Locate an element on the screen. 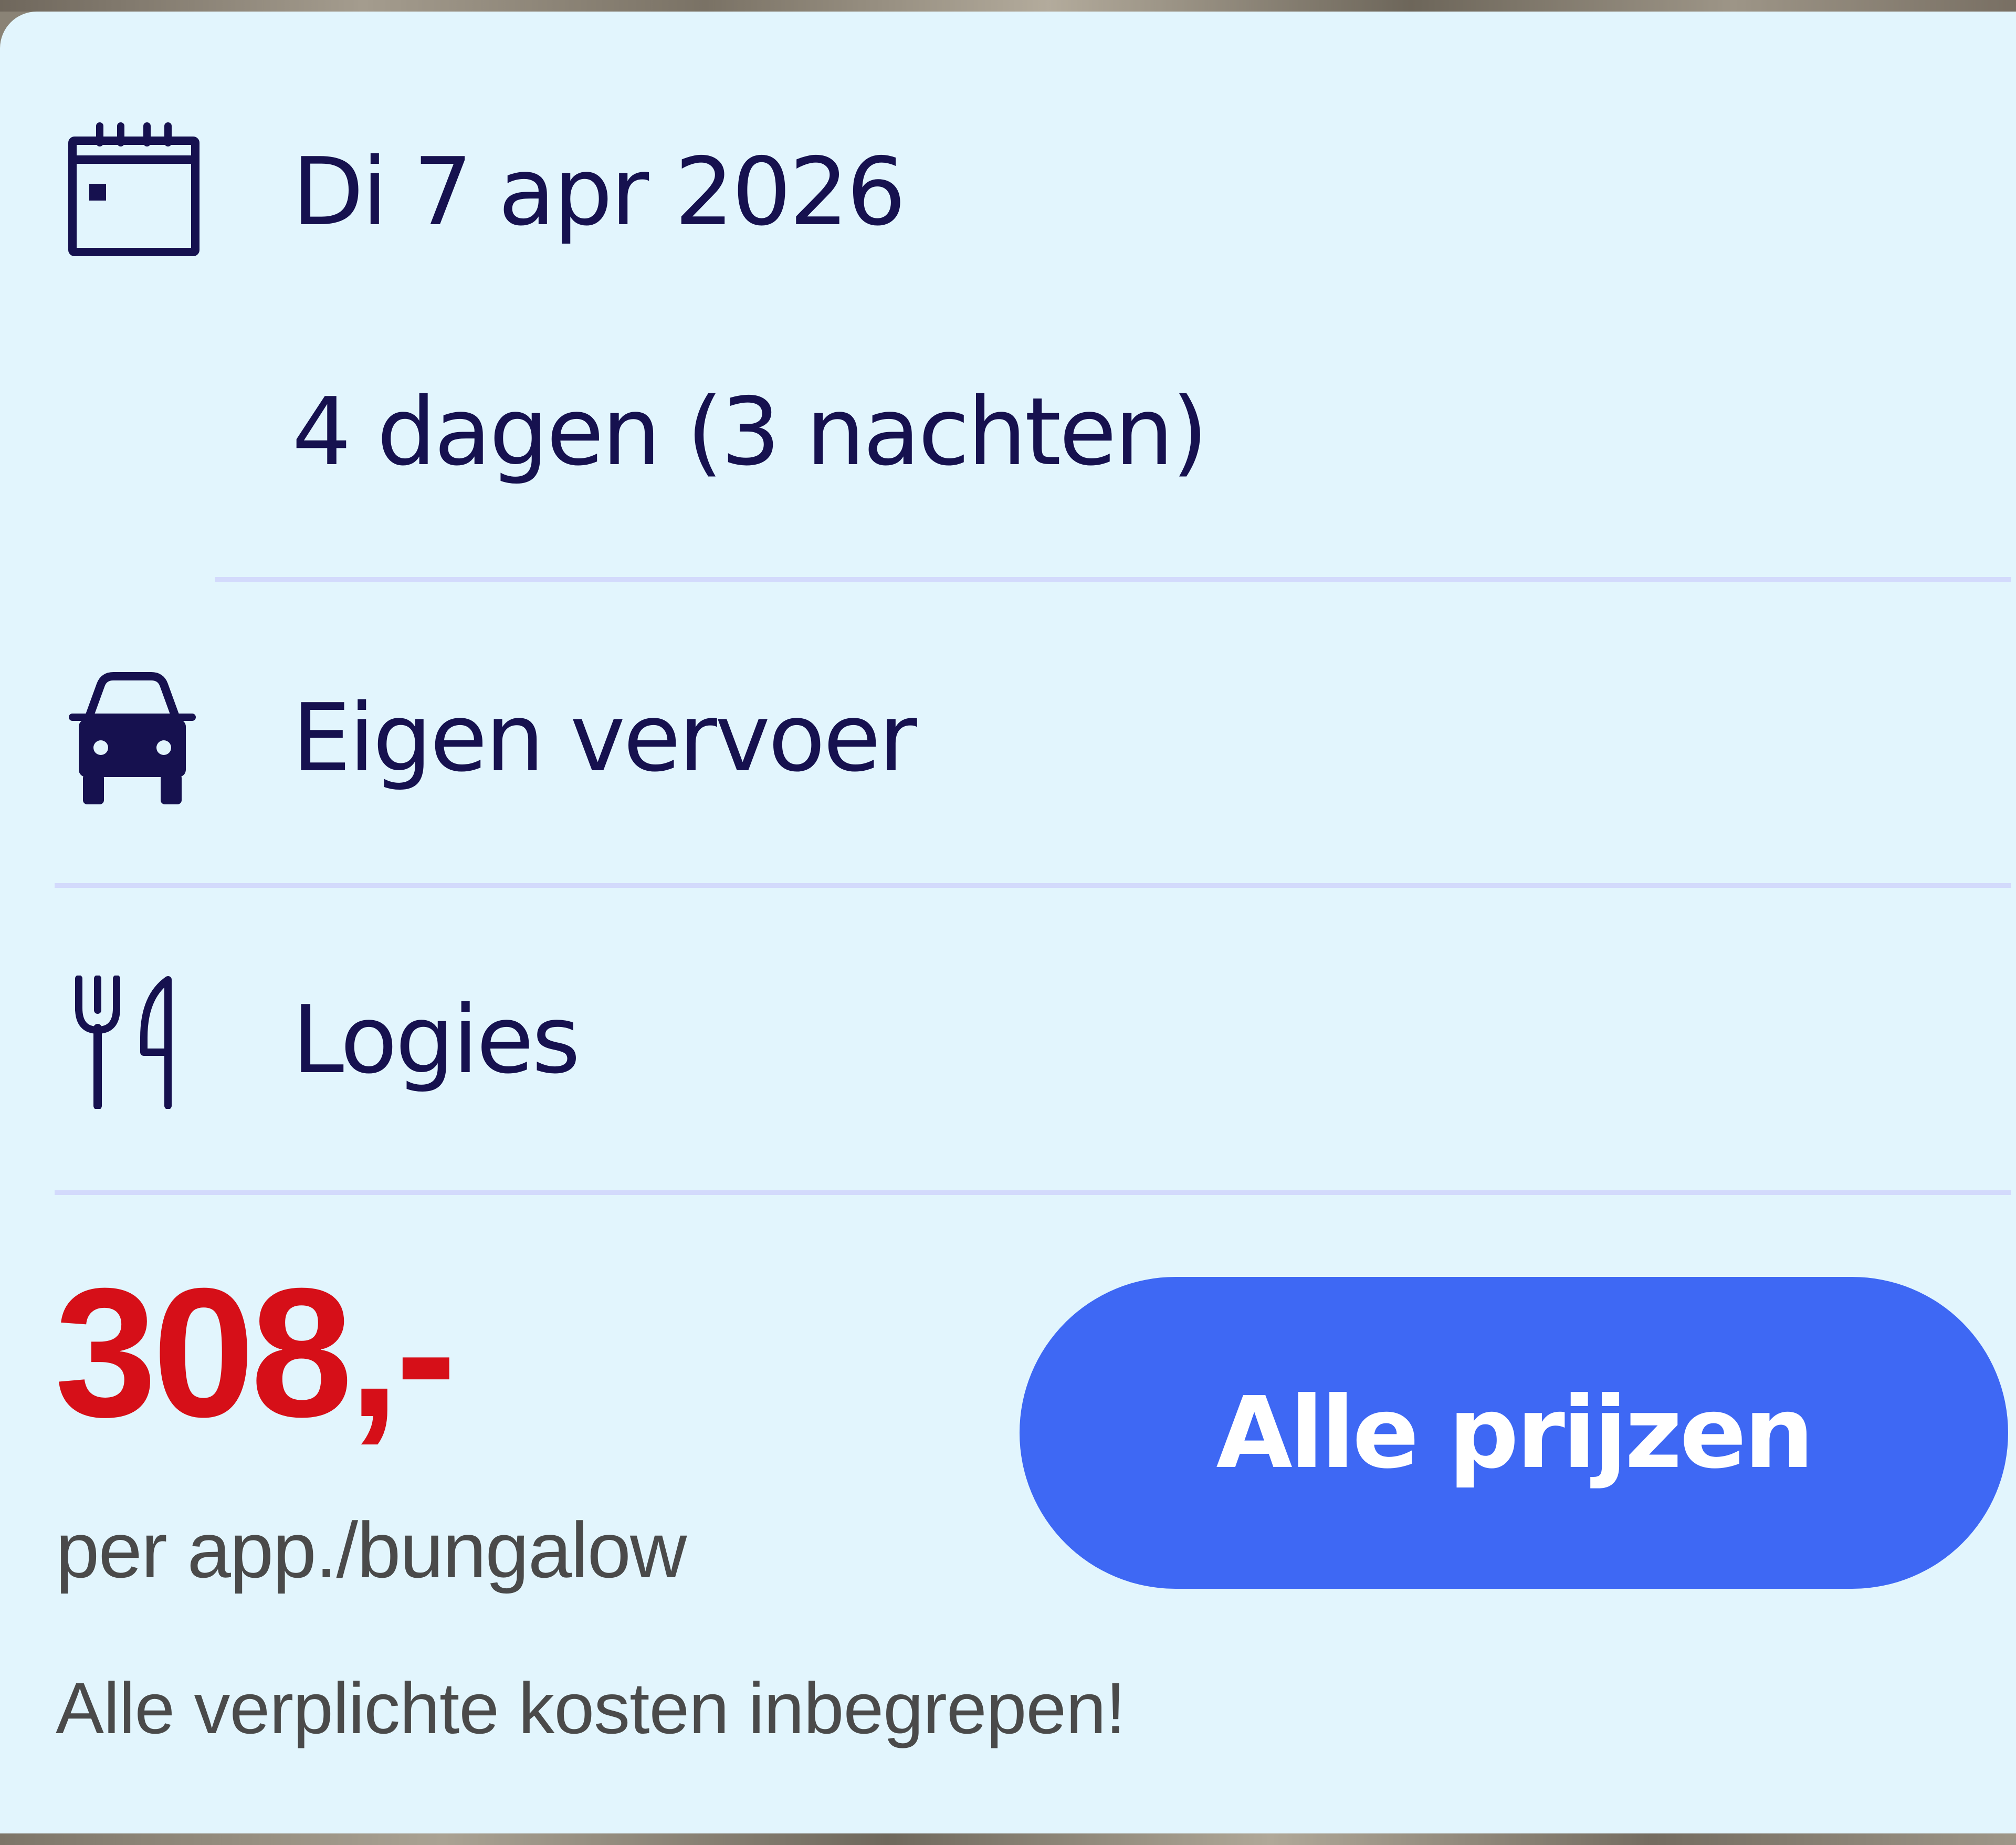 The width and height of the screenshot is (2016, 1845). price-amount: 308,- is located at coordinates (256, 1352).